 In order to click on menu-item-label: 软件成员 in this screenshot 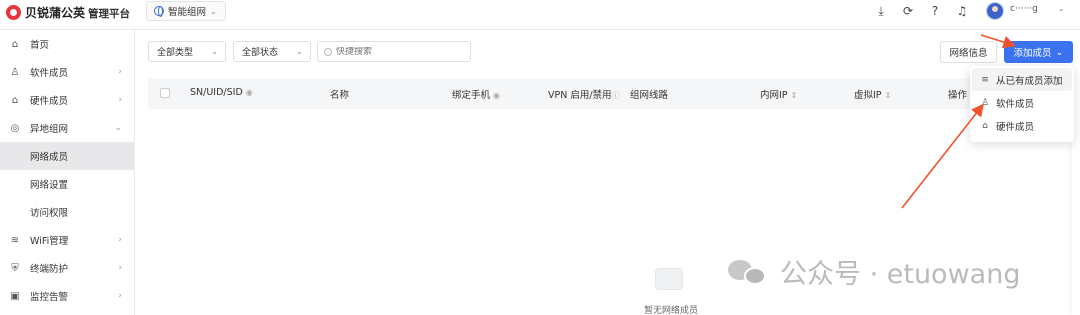, I will do `click(1015, 104)`.